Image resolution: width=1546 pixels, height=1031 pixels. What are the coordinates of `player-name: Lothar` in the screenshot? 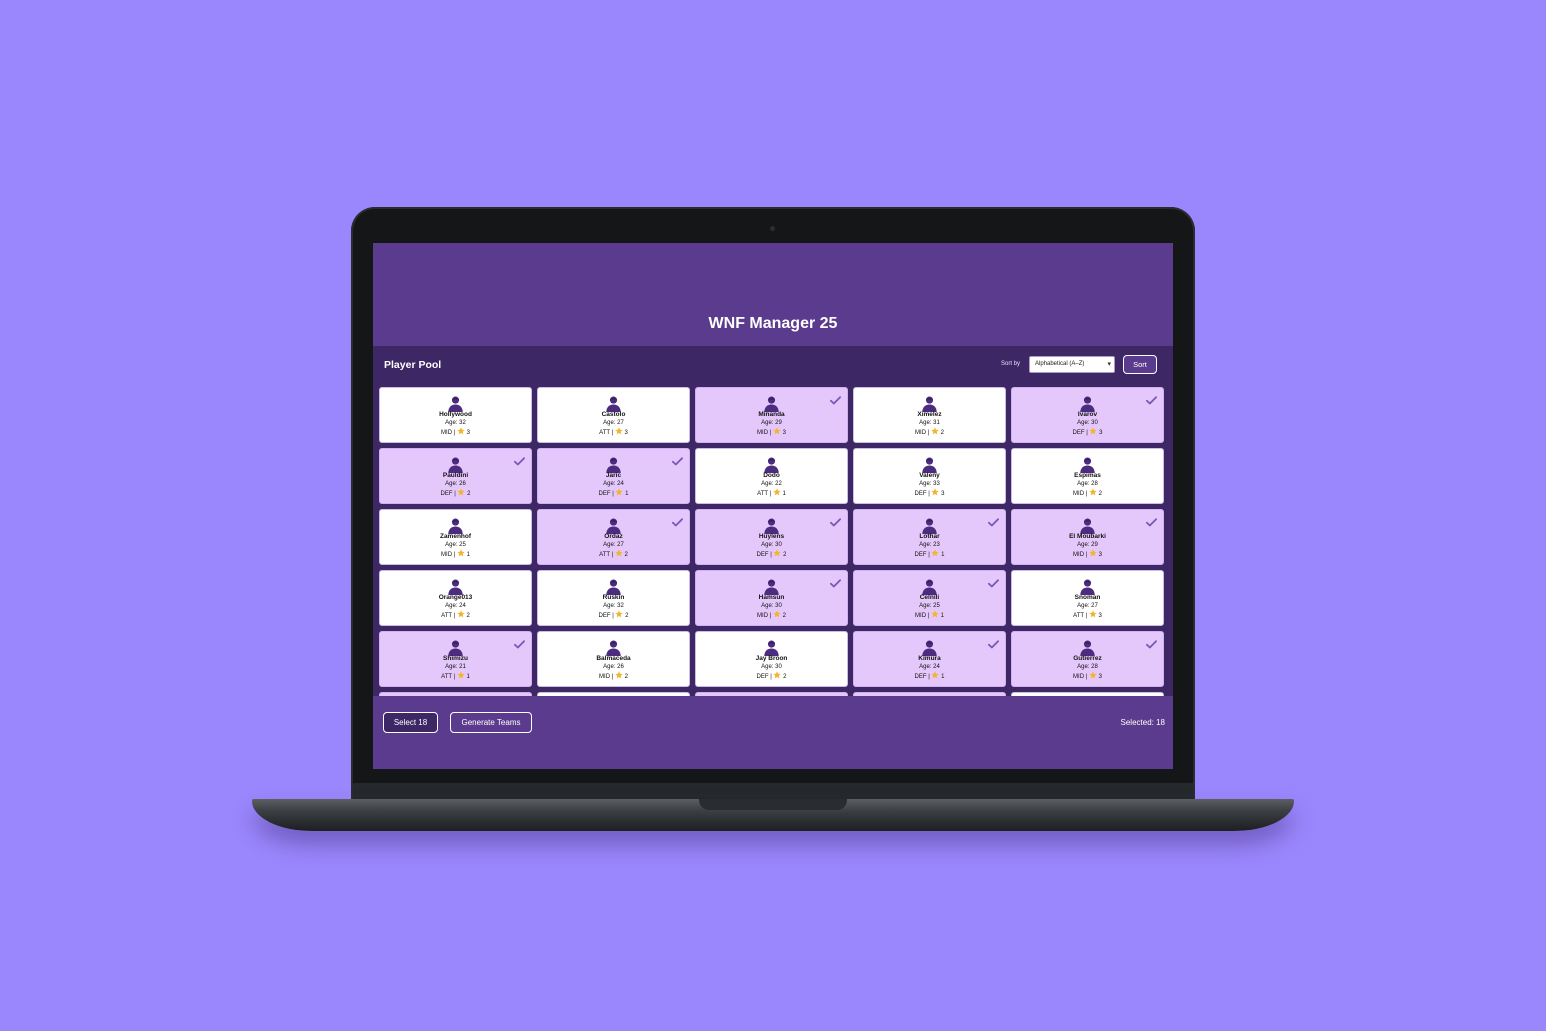 It's located at (929, 536).